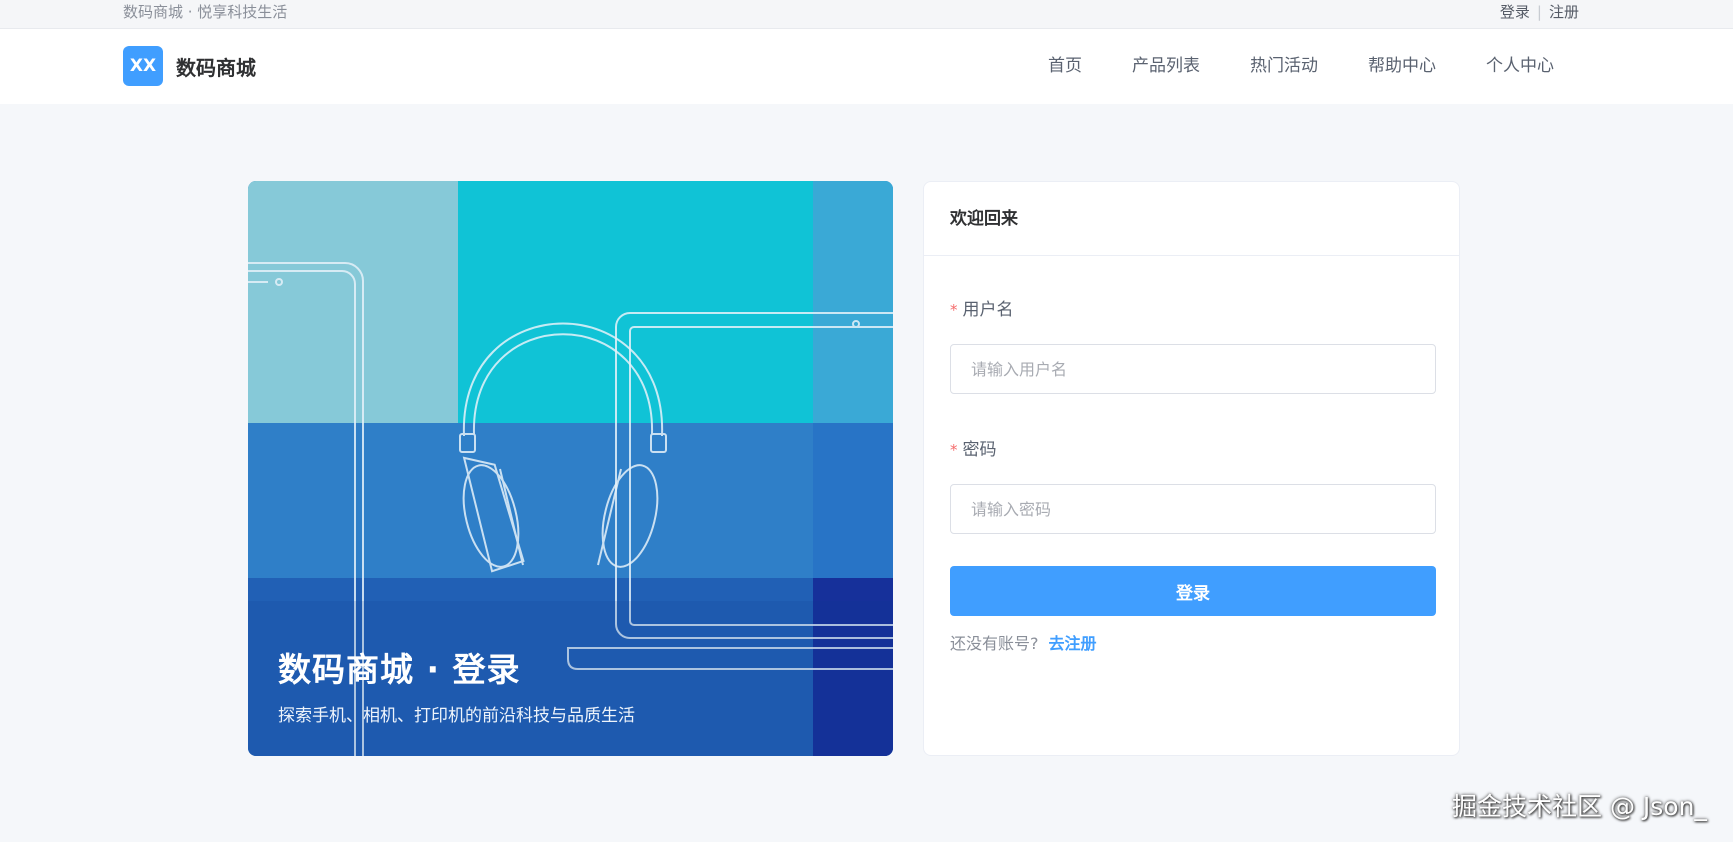  Describe the element at coordinates (1564, 12) in the screenshot. I see `topbar-register-link: 注册` at that location.